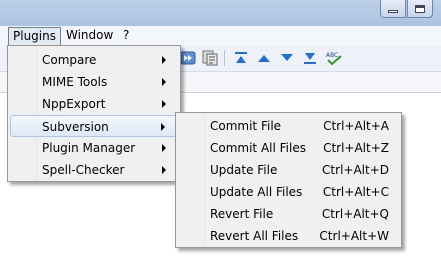  What do you see at coordinates (220, 36) in the screenshot?
I see `menu-bar: Plugins Window ?` at bounding box center [220, 36].